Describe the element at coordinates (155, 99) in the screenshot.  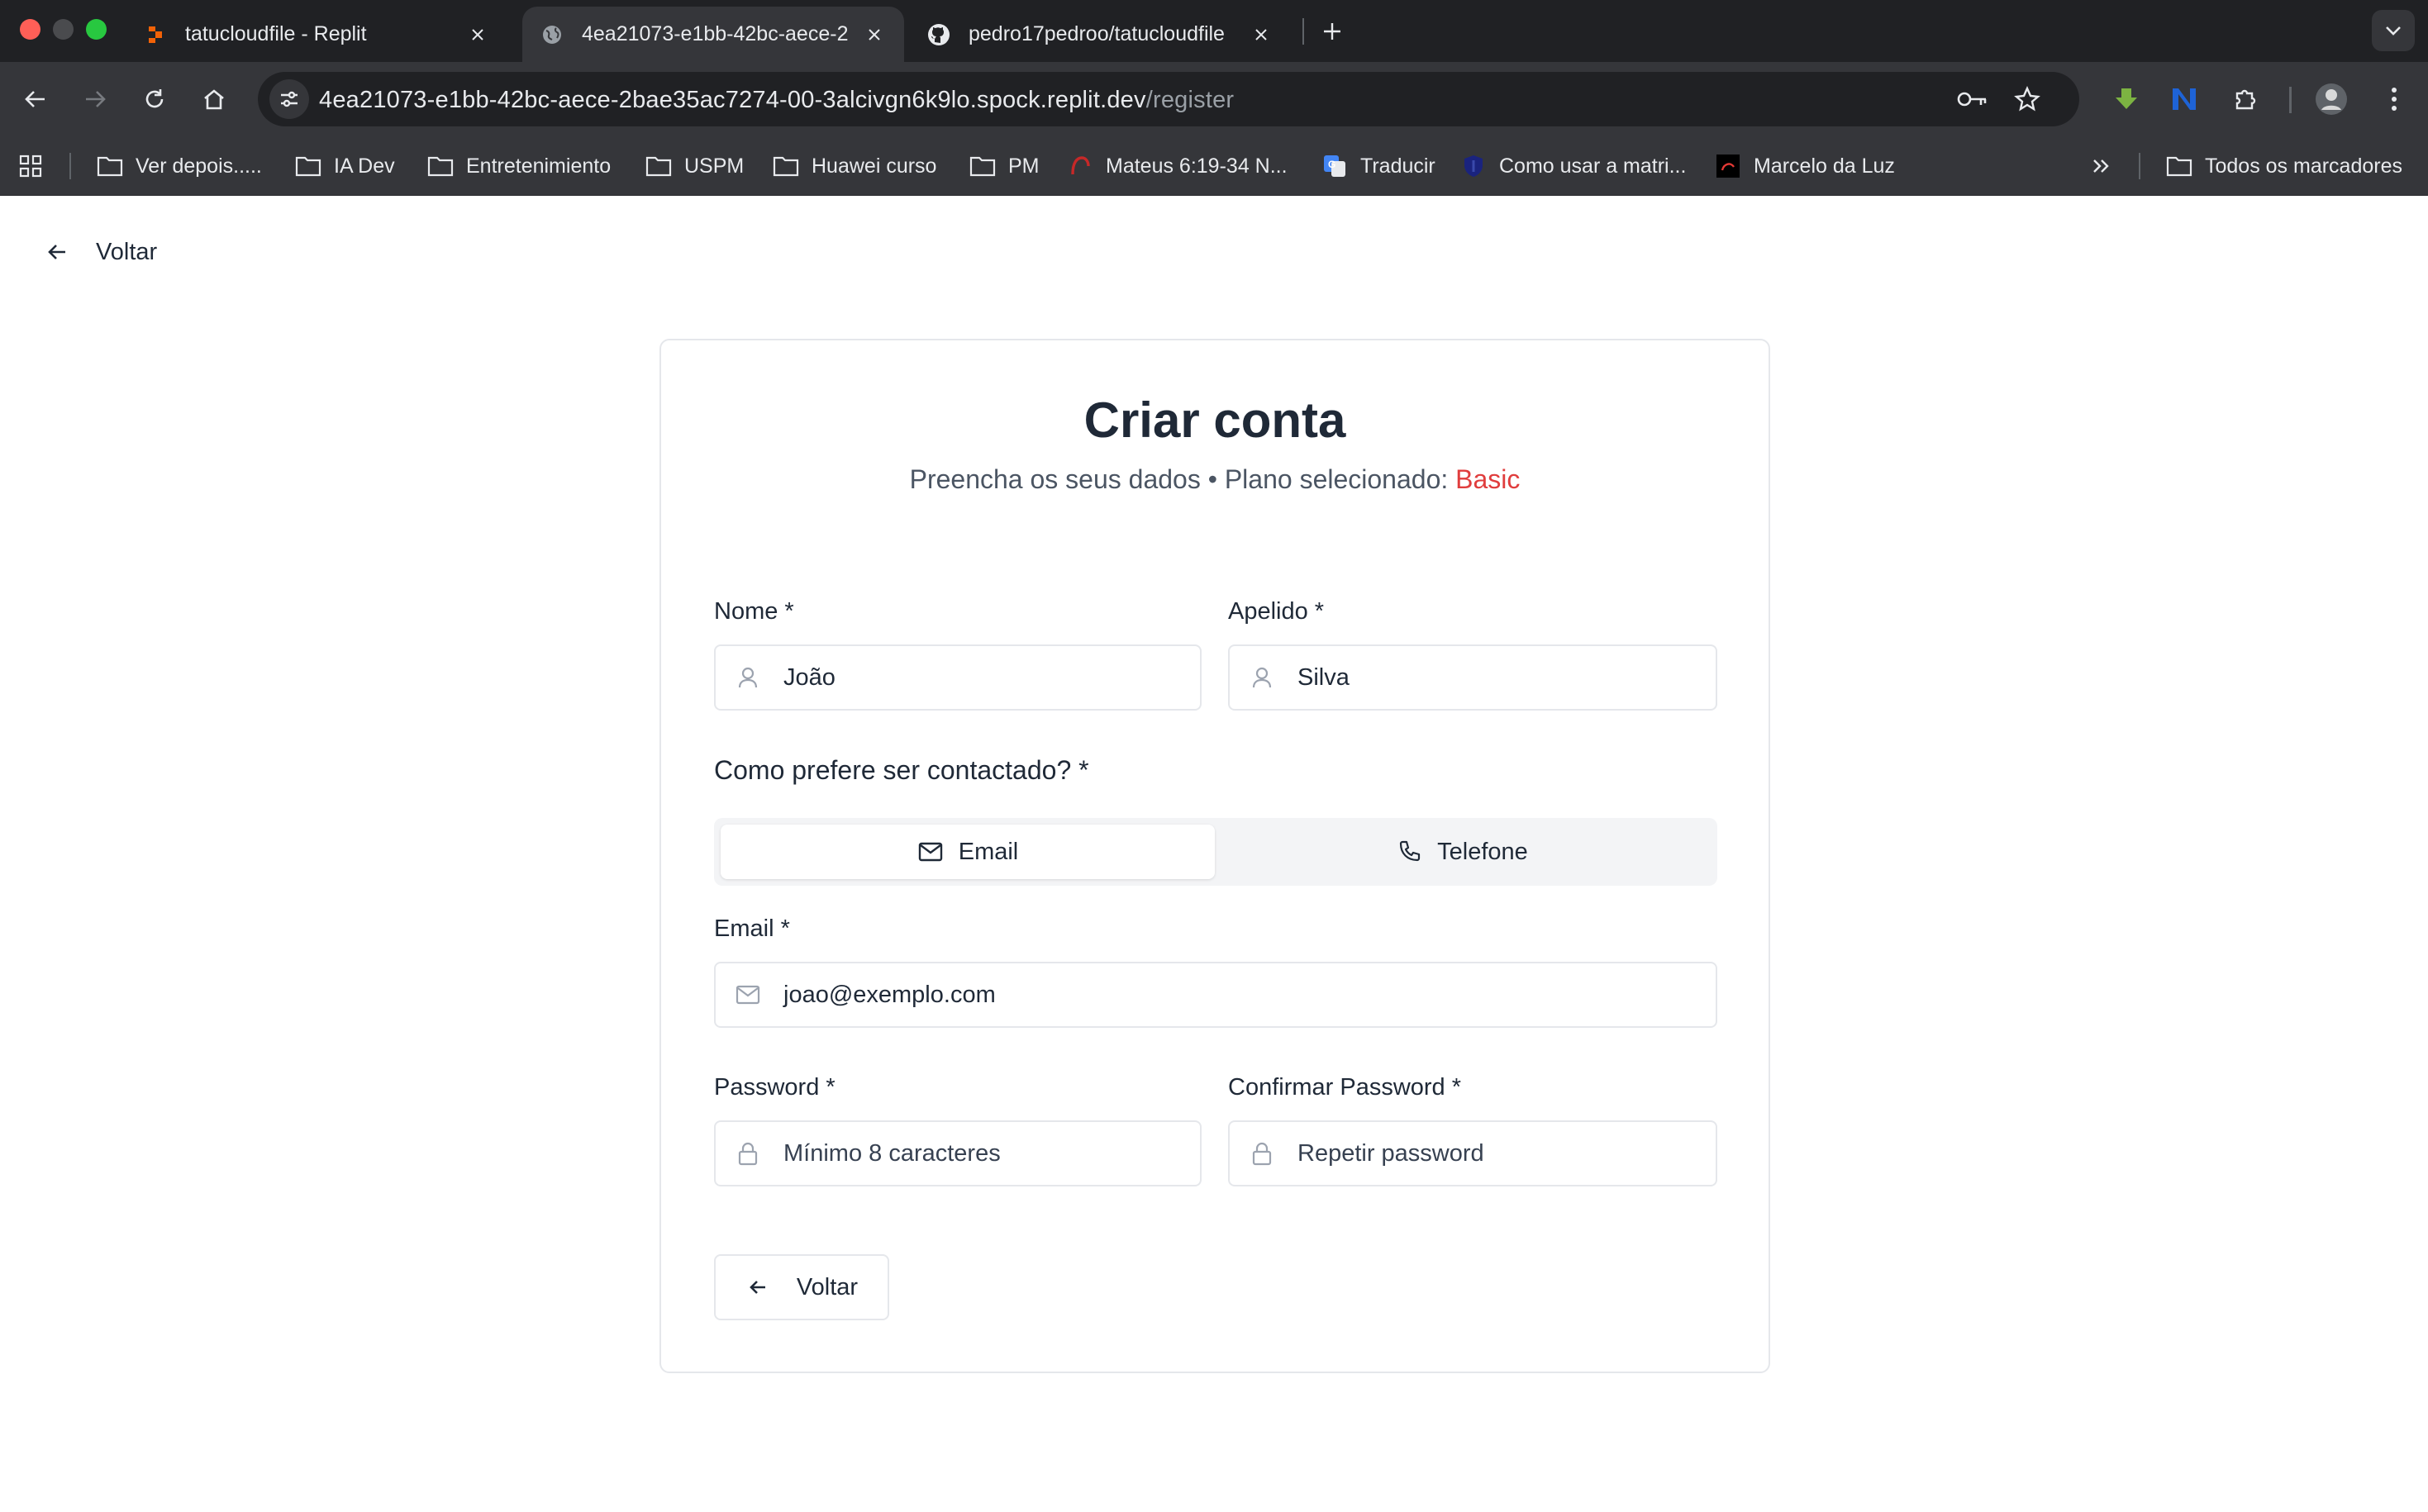
I see `reload-button` at that location.